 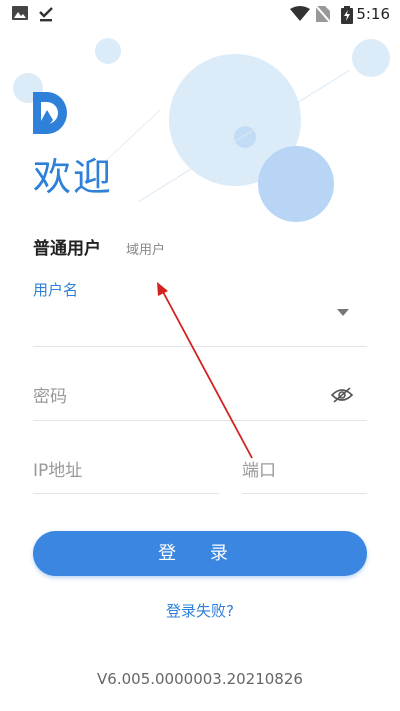 What do you see at coordinates (20, 13) in the screenshot?
I see `image-icon` at bounding box center [20, 13].